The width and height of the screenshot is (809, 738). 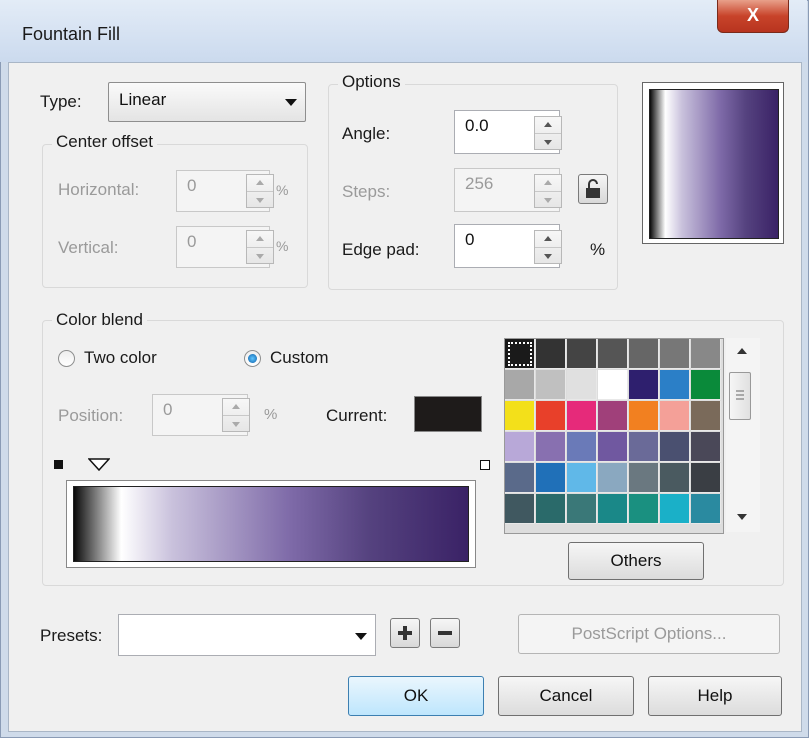 I want to click on ok-button: OK, so click(x=416, y=696).